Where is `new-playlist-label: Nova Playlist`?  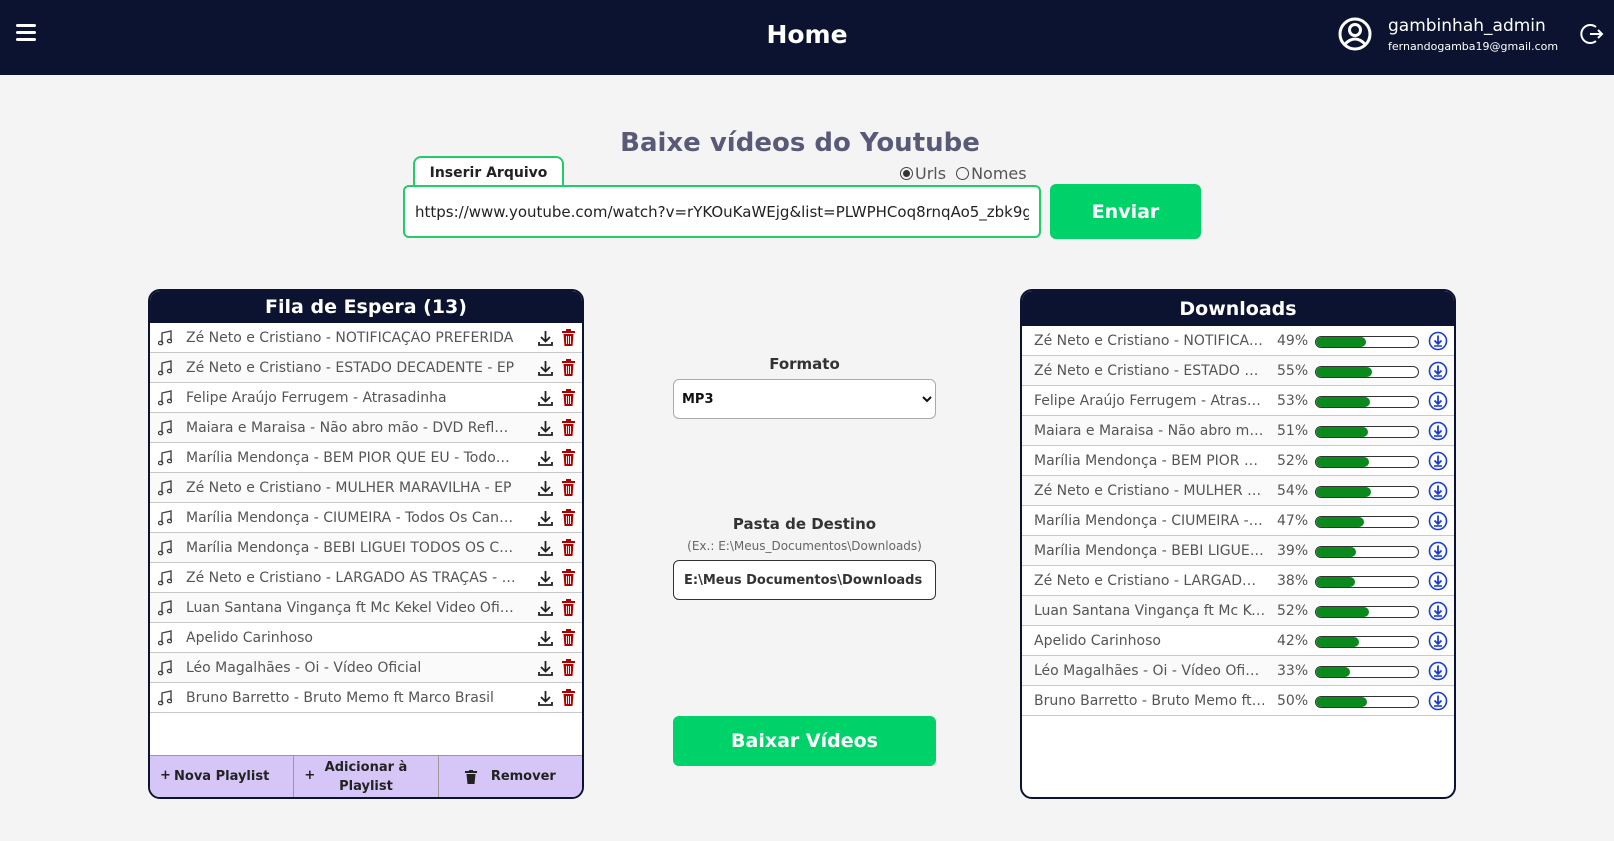
new-playlist-label: Nova Playlist is located at coordinates (222, 776).